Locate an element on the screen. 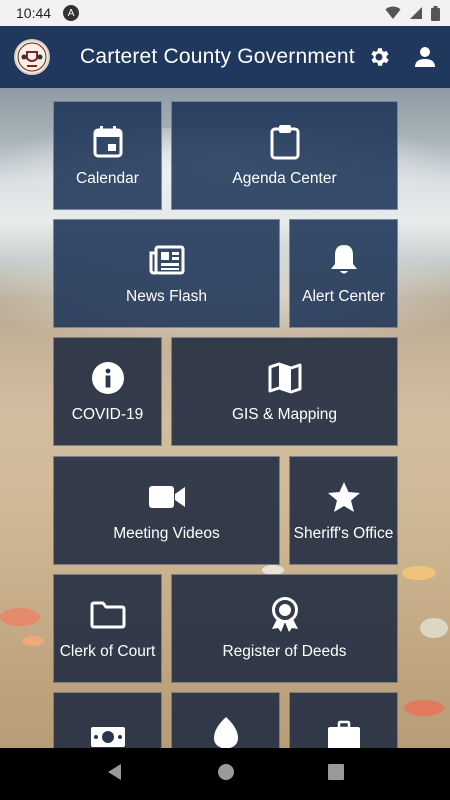 Image resolution: width=450 pixels, height=800 pixels. tile-agenda-center: Agenda Center is located at coordinates (284, 155).